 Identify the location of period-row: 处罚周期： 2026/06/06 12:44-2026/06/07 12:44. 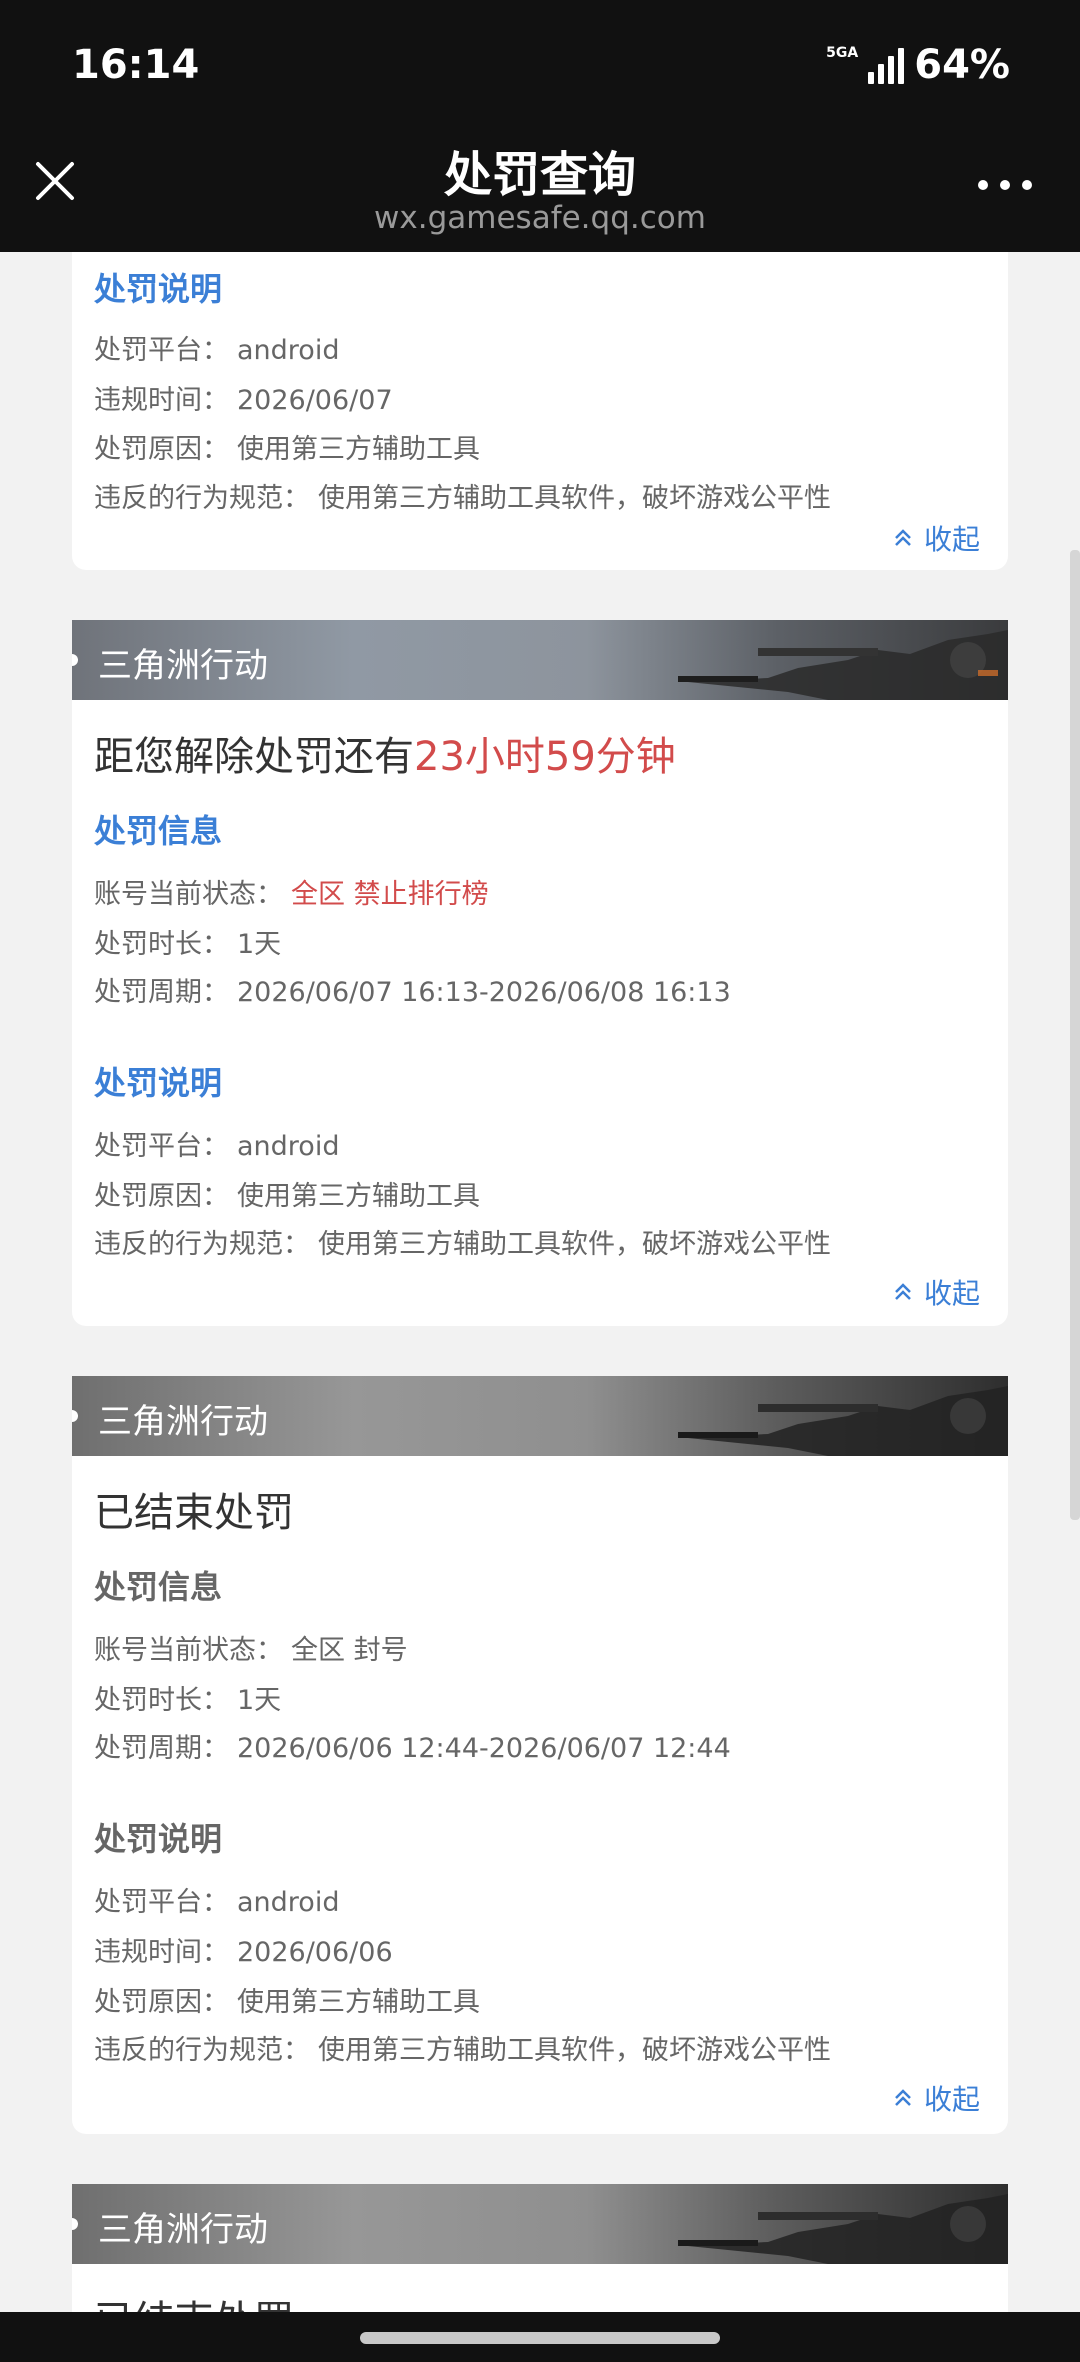
(412, 1745).